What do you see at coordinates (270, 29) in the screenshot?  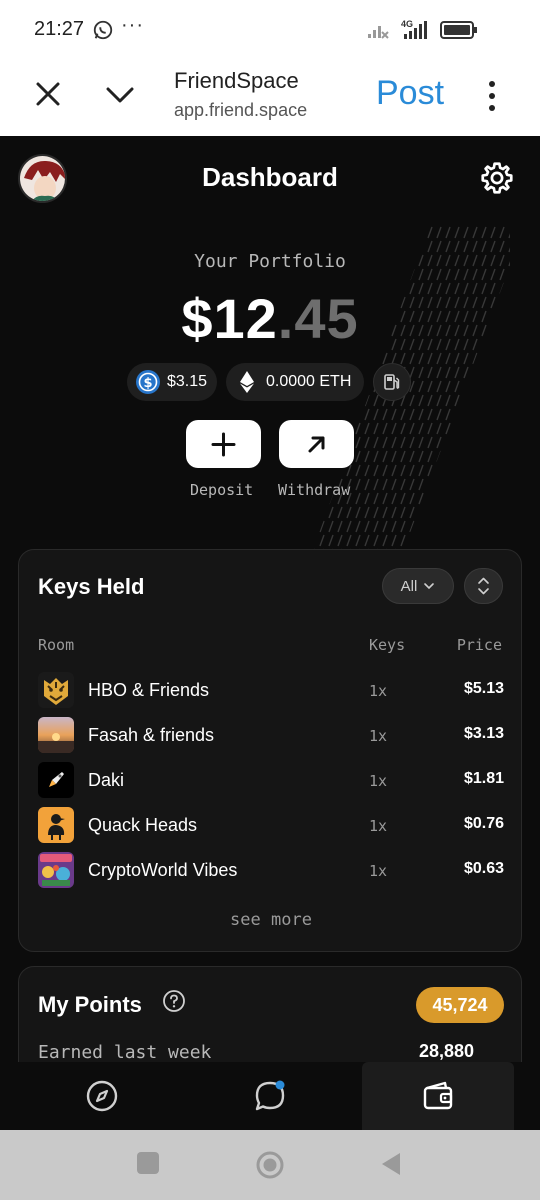 I see `status-bar: 21:27 ··· 4G` at bounding box center [270, 29].